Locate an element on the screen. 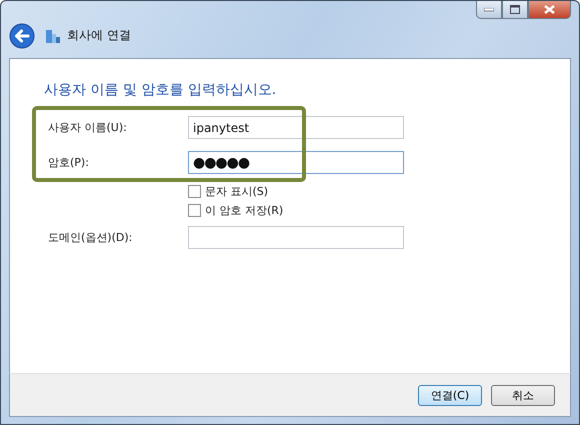  dialog-button: 연결(C) is located at coordinates (450, 395).